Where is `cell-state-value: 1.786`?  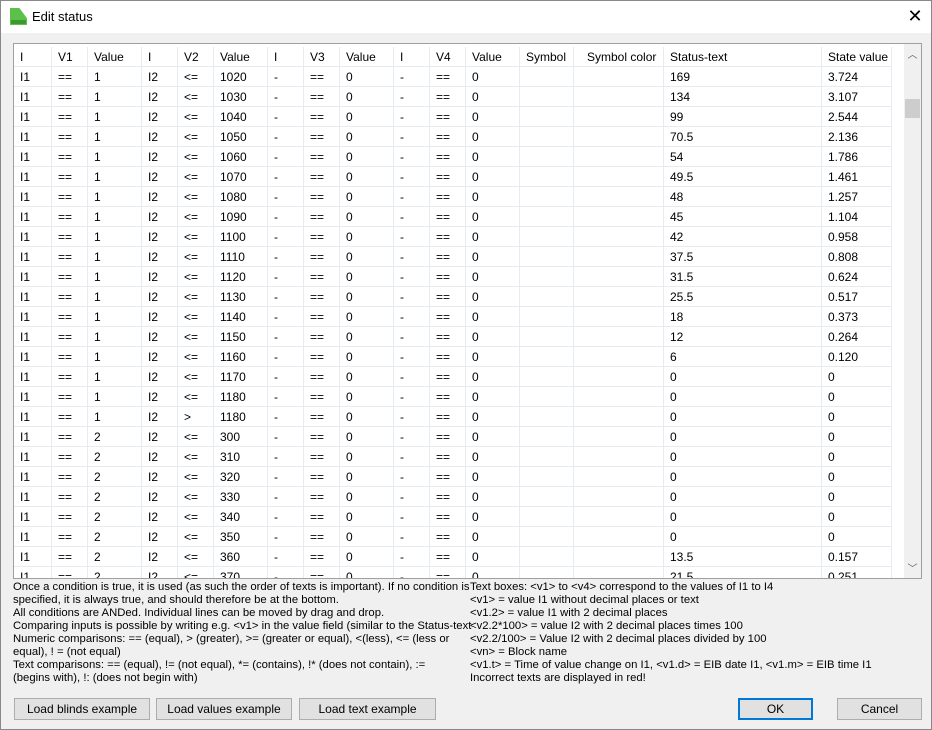
cell-state-value: 1.786 is located at coordinates (857, 157).